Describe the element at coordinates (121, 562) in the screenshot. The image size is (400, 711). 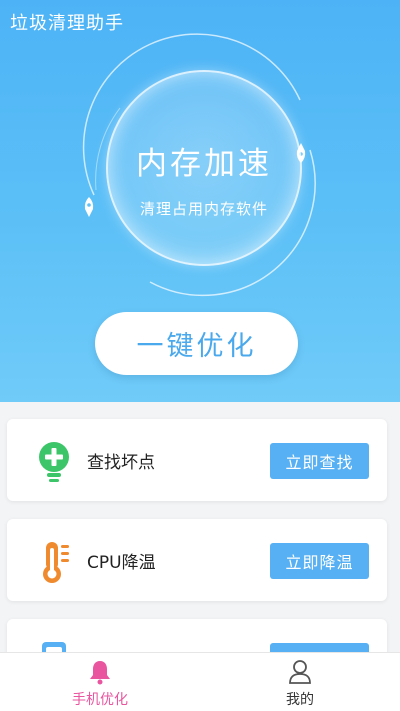
I see `card-label: CPU降温` at that location.